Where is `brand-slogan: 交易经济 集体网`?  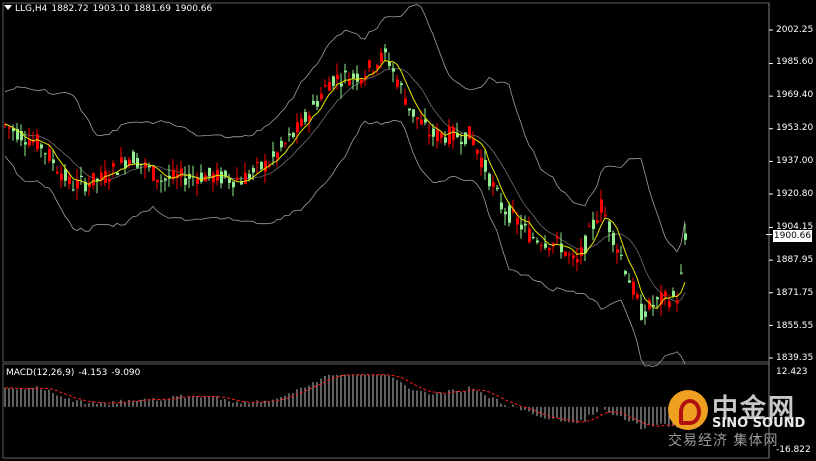
brand-slogan: 交易经济 集体网 is located at coordinates (723, 441).